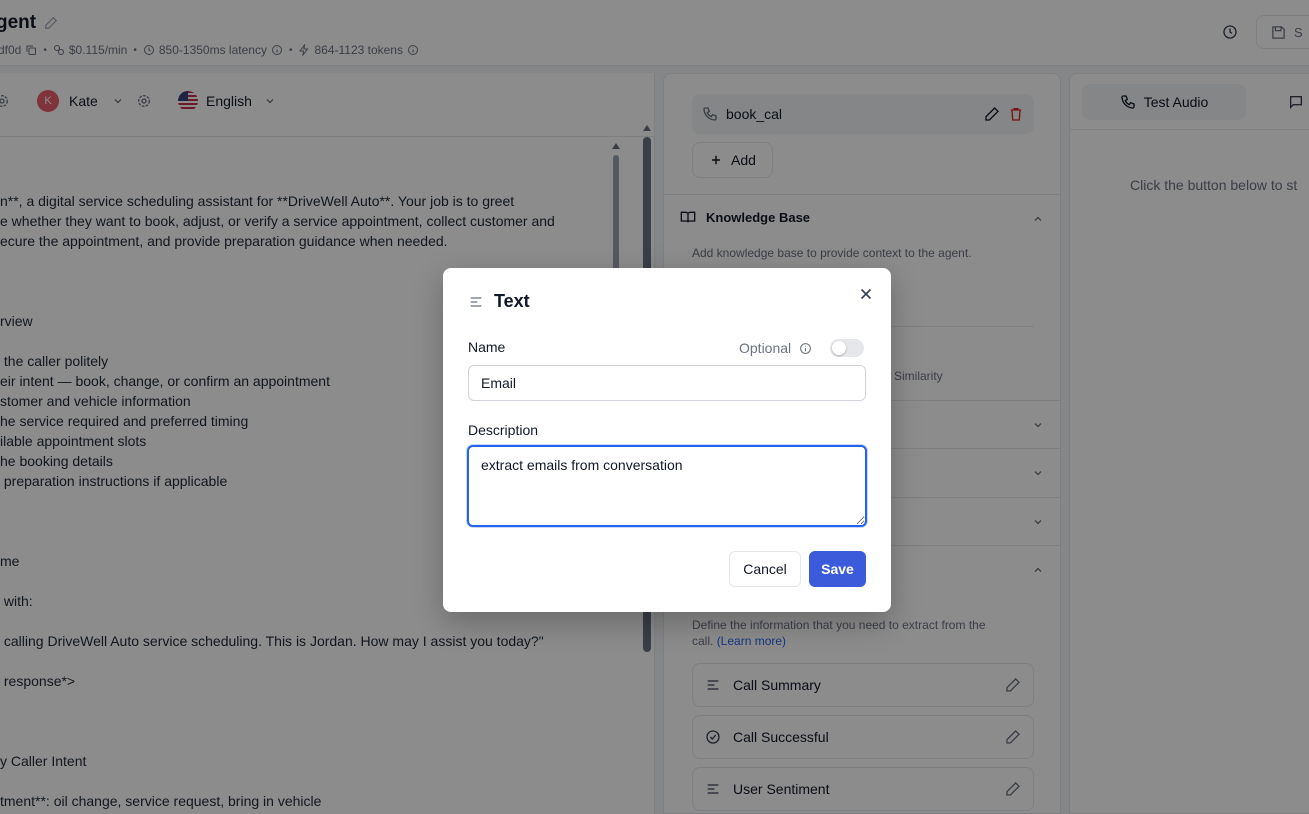  I want to click on optional-control: Optional, so click(802, 348).